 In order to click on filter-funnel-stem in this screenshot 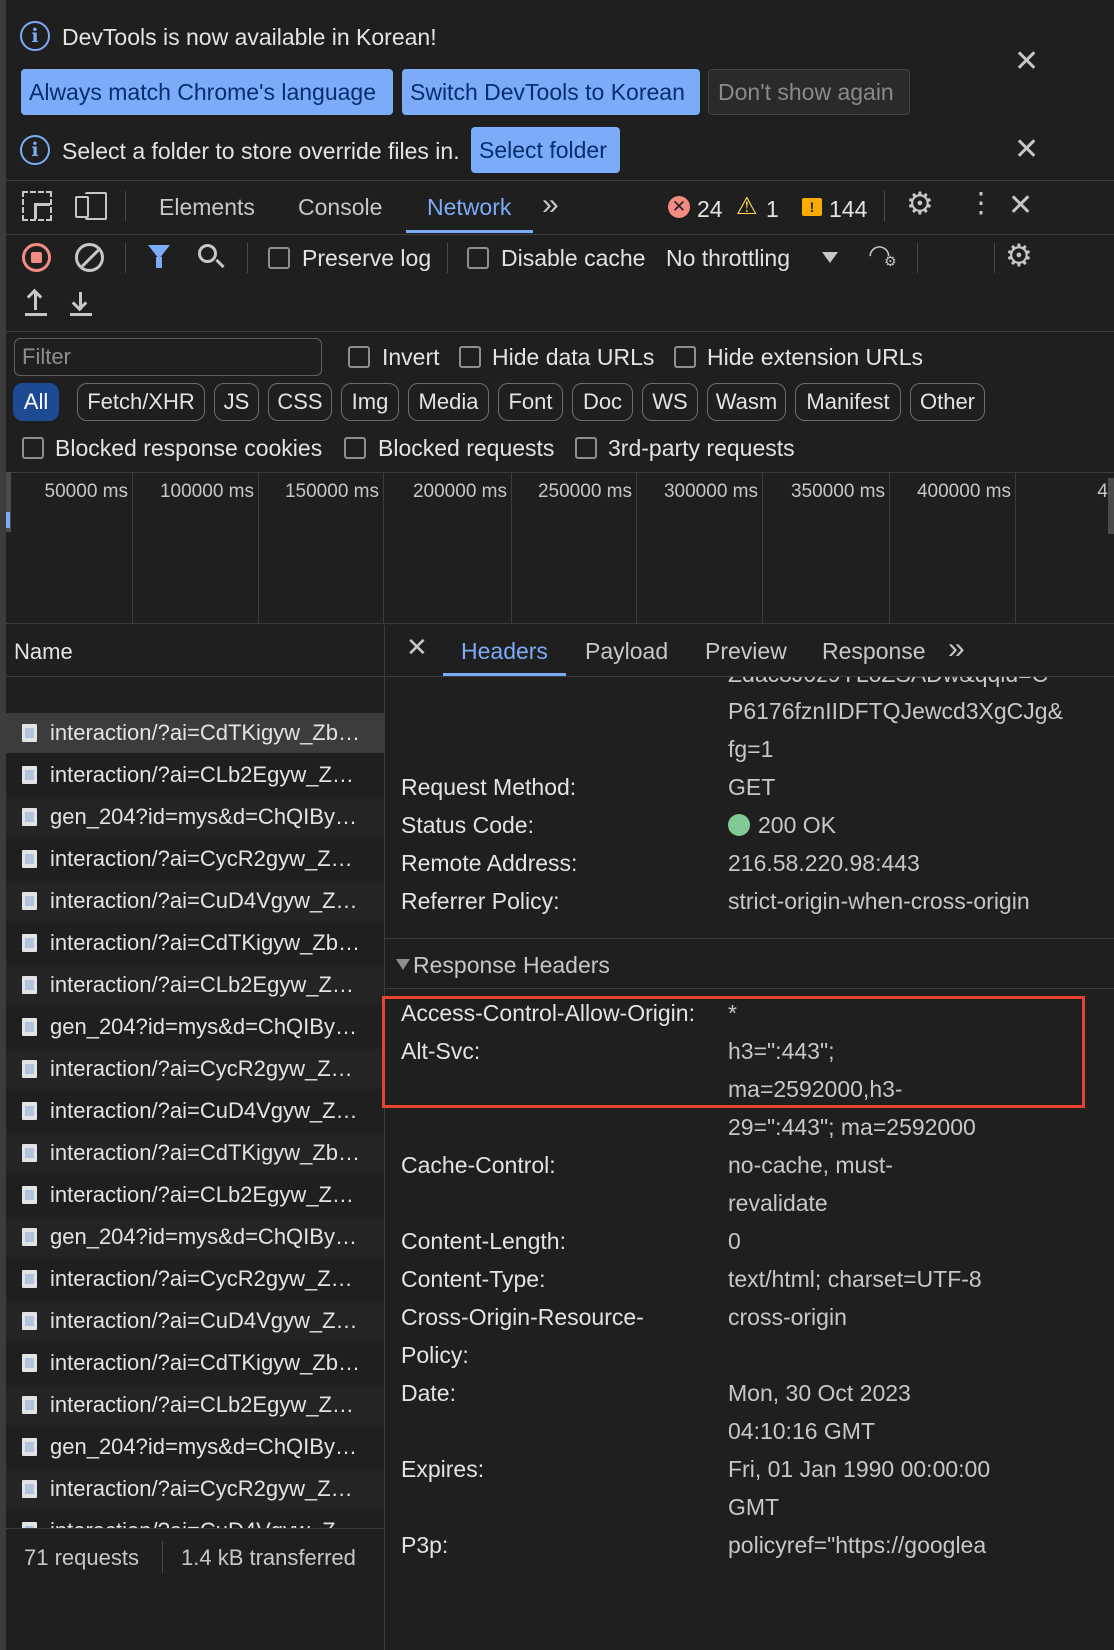, I will do `click(159, 262)`.